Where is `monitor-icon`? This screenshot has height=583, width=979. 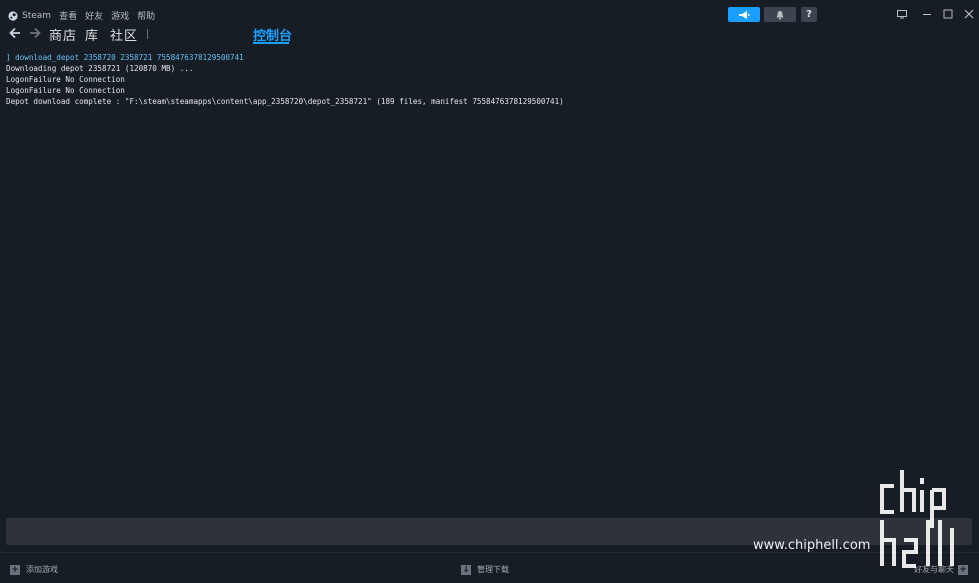 monitor-icon is located at coordinates (902, 13).